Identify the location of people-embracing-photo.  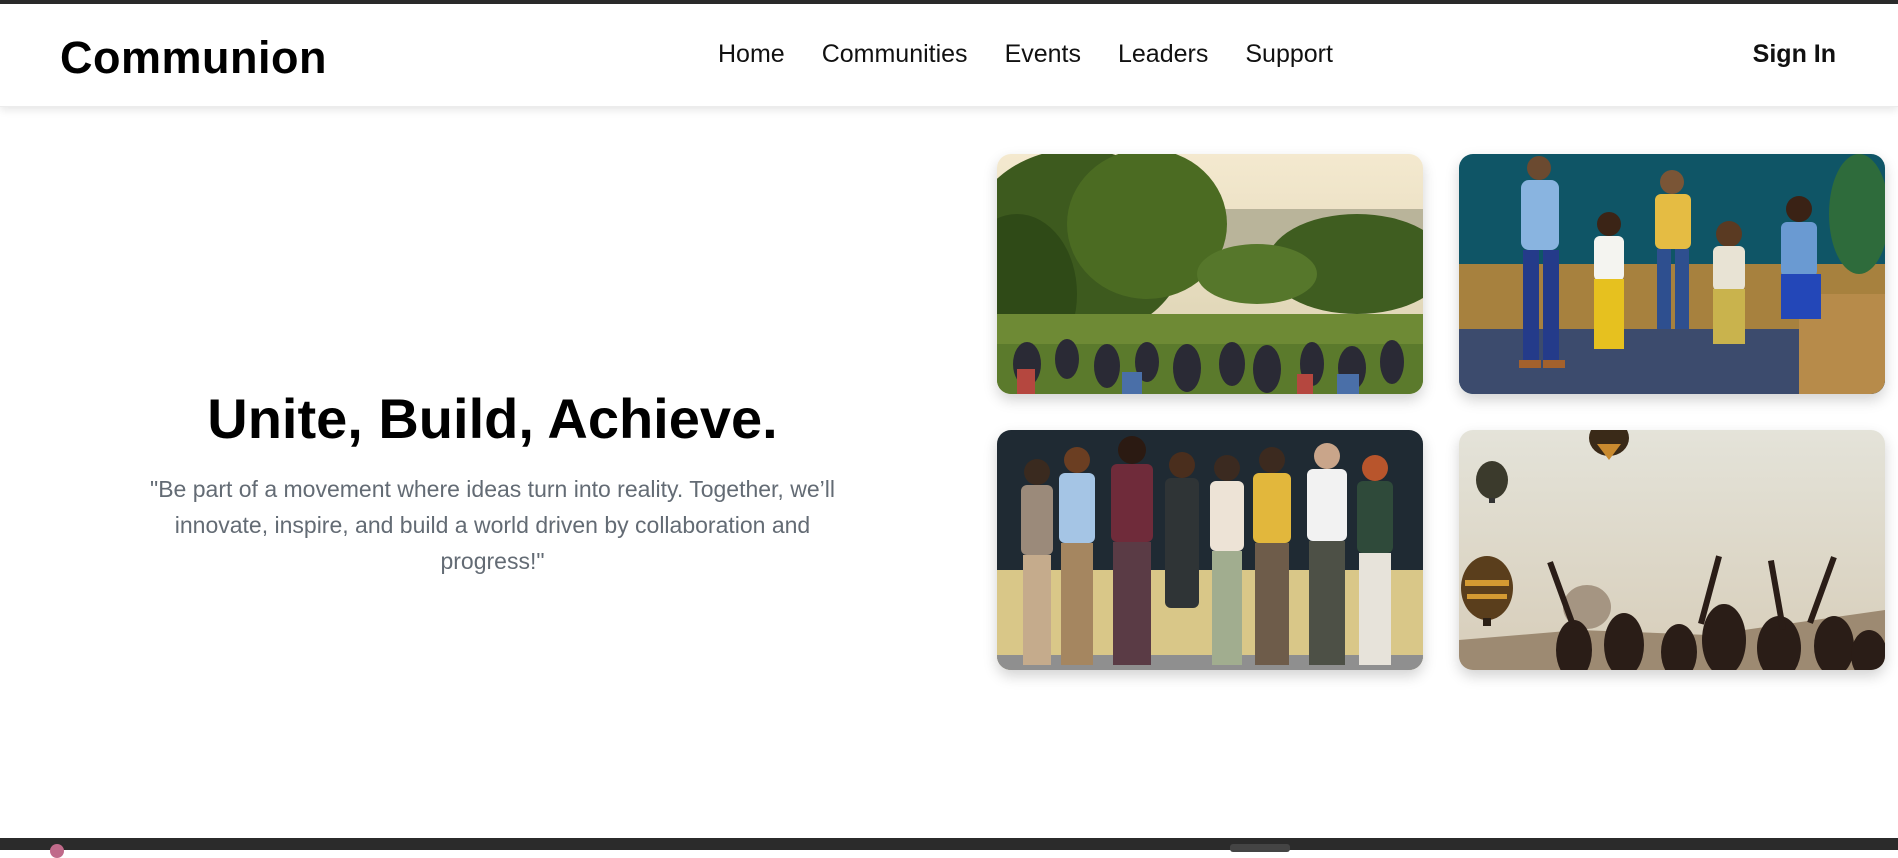
(1210, 550).